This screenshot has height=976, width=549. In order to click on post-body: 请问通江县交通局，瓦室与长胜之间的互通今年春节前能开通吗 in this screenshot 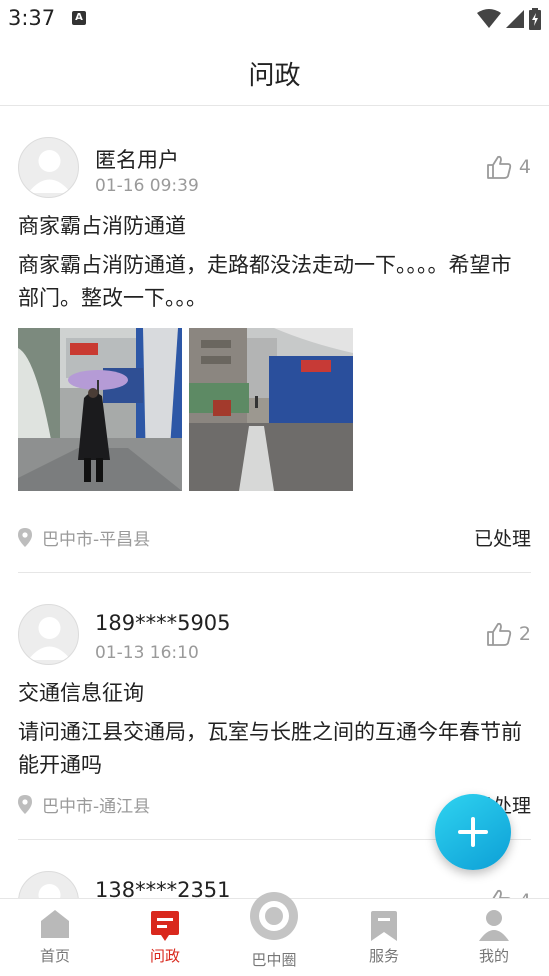, I will do `click(270, 748)`.